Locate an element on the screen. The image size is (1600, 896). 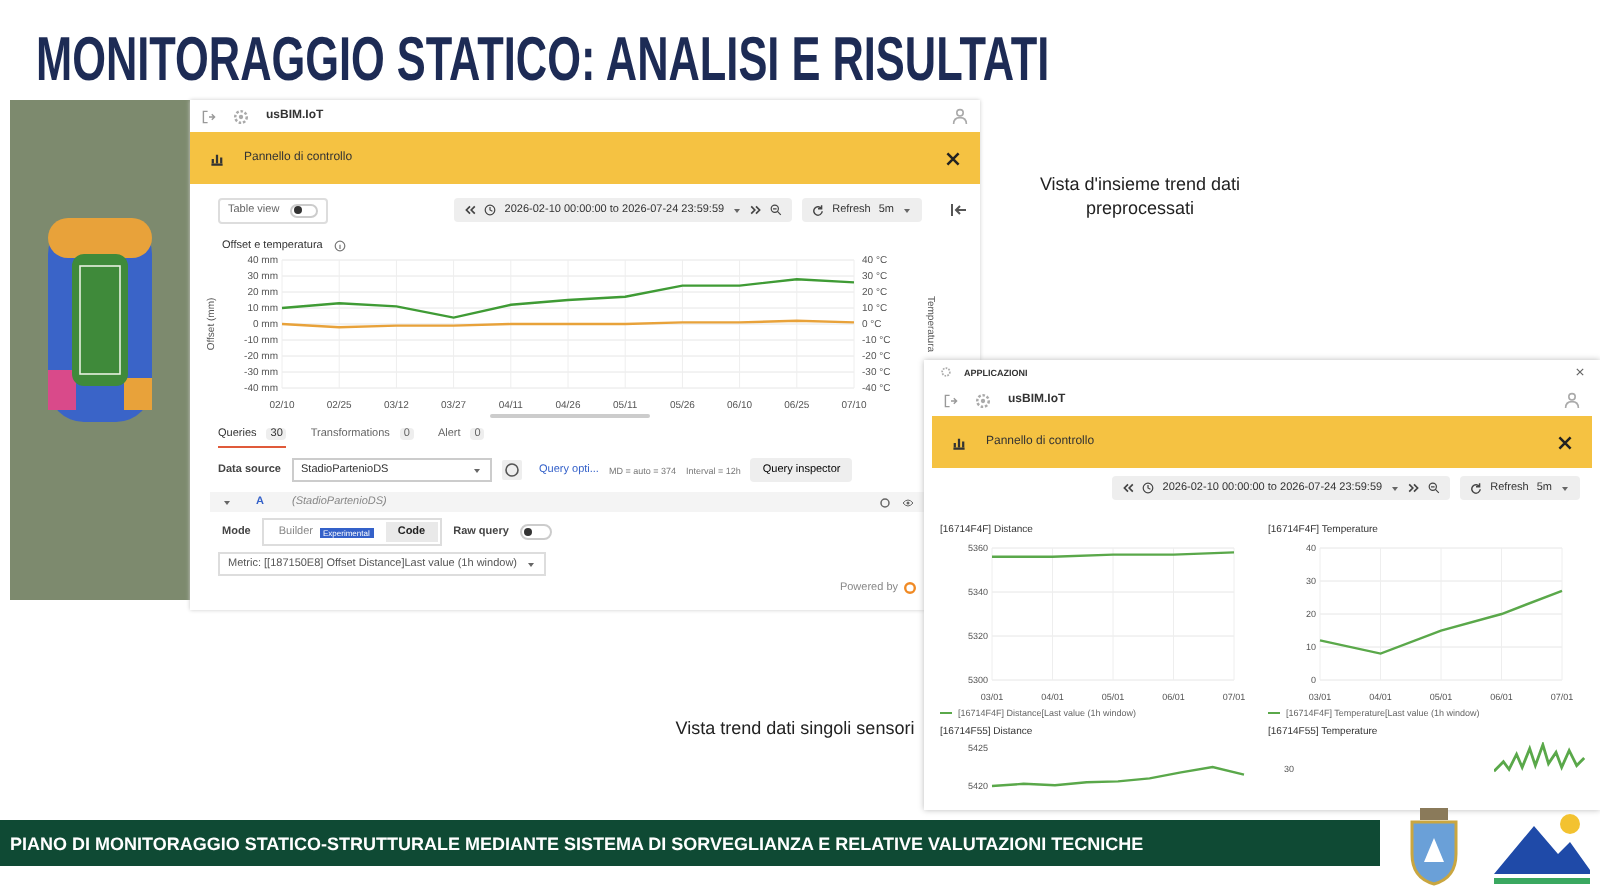
help-icon is located at coordinates (511, 470).